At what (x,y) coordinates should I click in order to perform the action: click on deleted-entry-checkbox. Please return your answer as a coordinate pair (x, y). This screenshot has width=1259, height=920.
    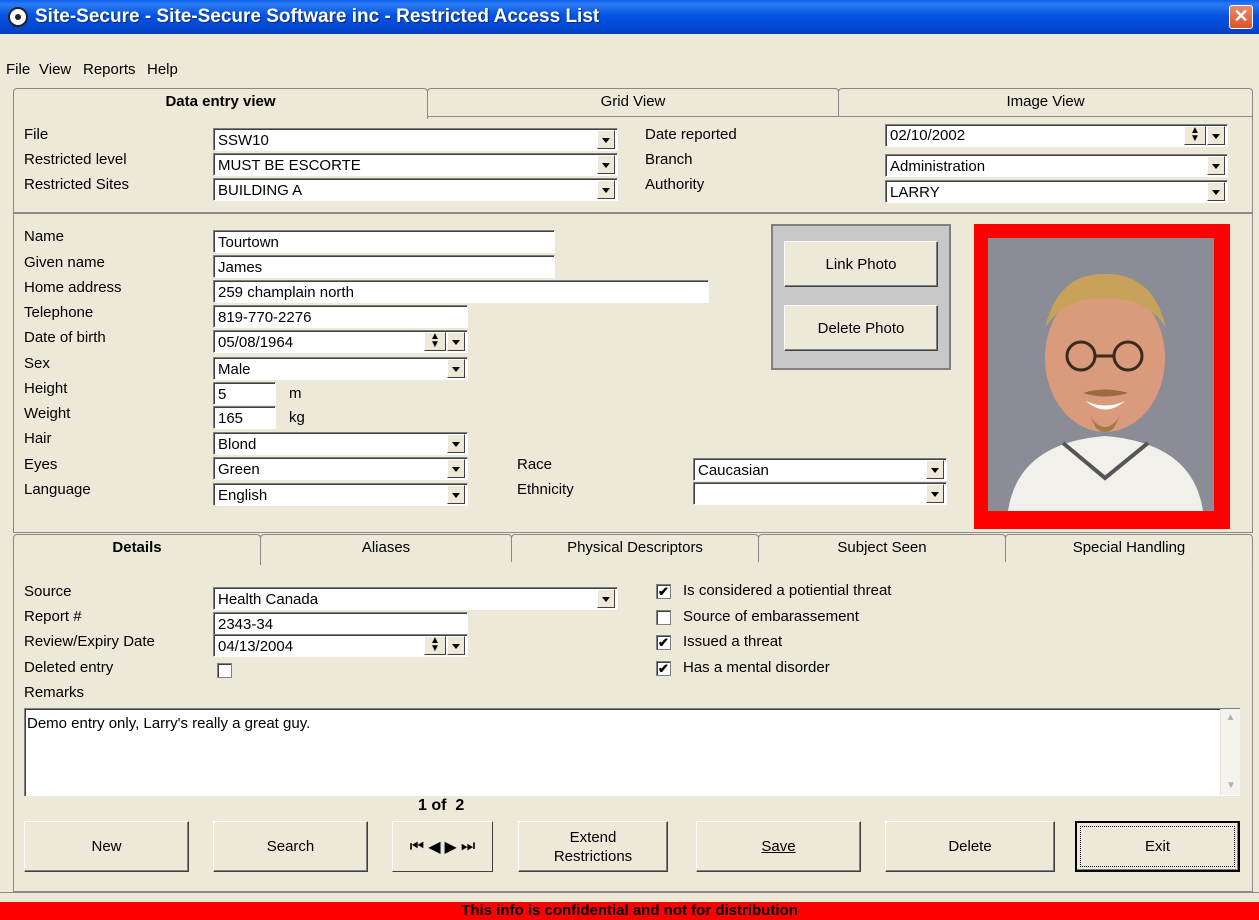
    Looking at the image, I should click on (224, 670).